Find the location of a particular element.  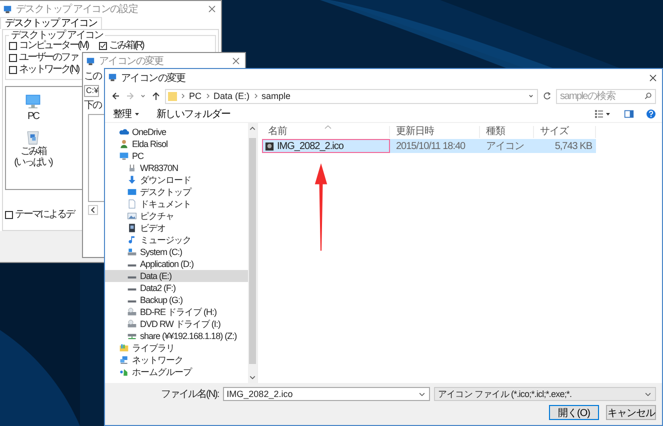

breadcrumb: PC is located at coordinates (195, 96).